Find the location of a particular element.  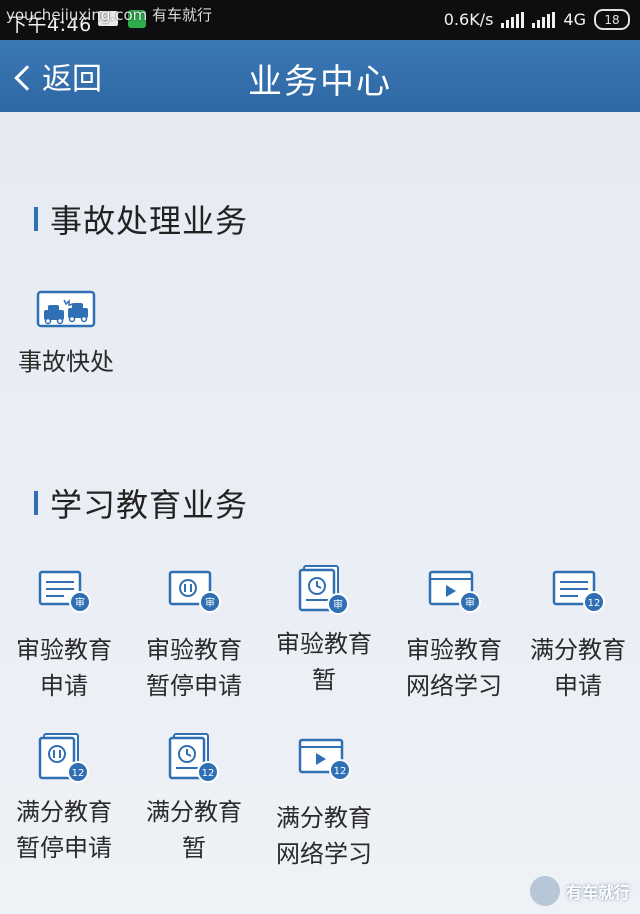

tile-label: 审验教育 暂停申请 is located at coordinates (194, 668).